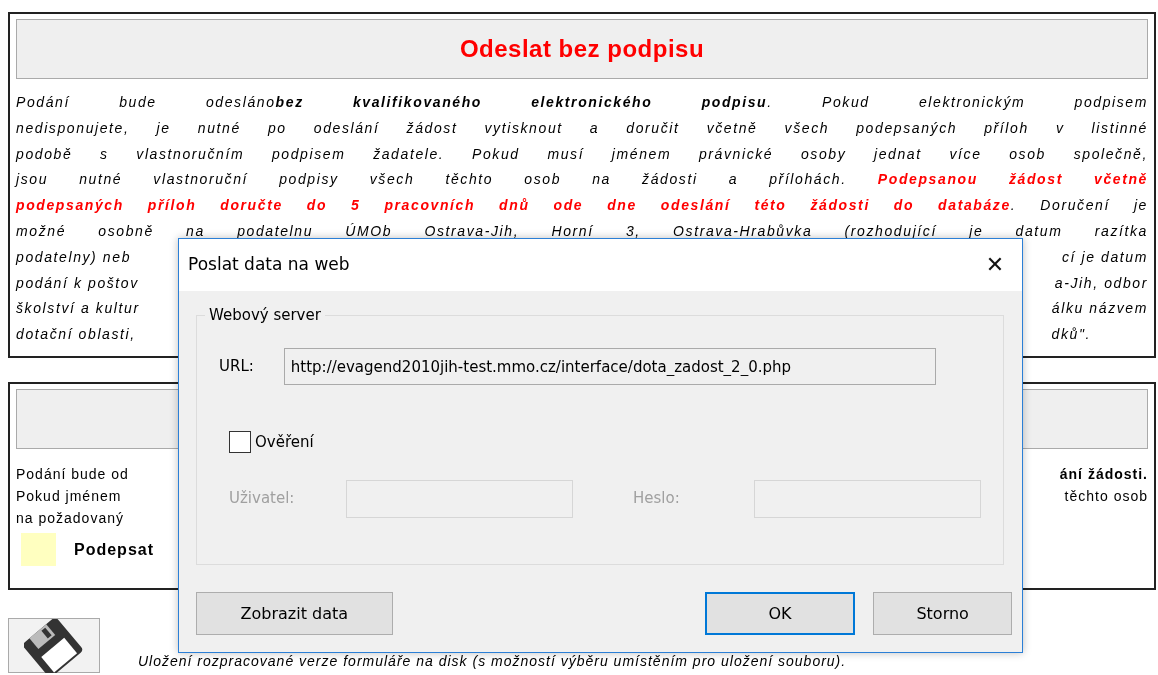  I want to click on section-title: Odeslat bez podpisu, so click(582, 49).